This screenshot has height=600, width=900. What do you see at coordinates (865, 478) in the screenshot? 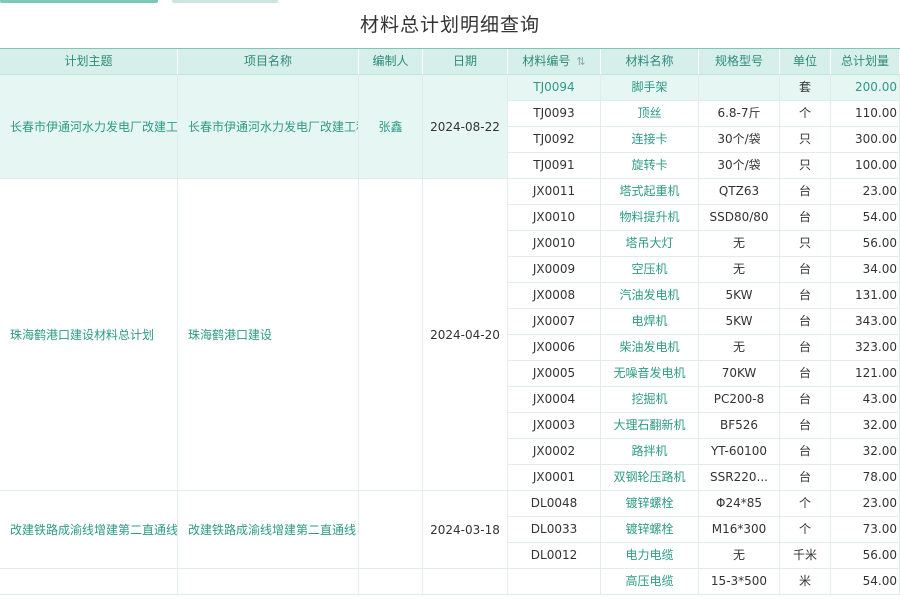
I see `total-qty-cell: 78.00` at bounding box center [865, 478].